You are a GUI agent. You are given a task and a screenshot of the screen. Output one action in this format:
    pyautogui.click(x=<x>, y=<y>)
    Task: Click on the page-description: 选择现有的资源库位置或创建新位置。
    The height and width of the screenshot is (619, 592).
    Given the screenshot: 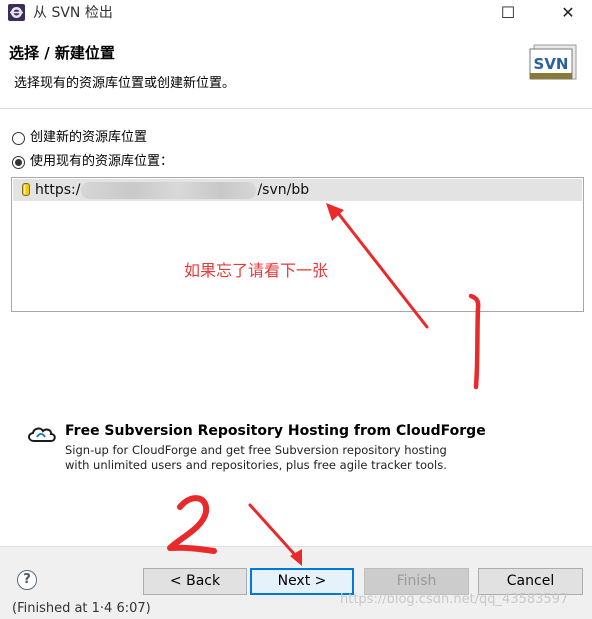 What is the action you would take?
    pyautogui.click(x=125, y=83)
    